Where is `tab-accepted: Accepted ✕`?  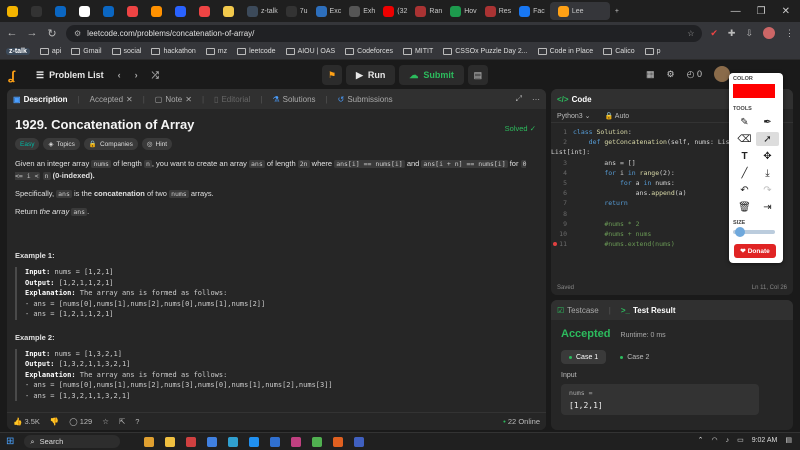
tab-accepted: Accepted ✕ is located at coordinates (111, 99).